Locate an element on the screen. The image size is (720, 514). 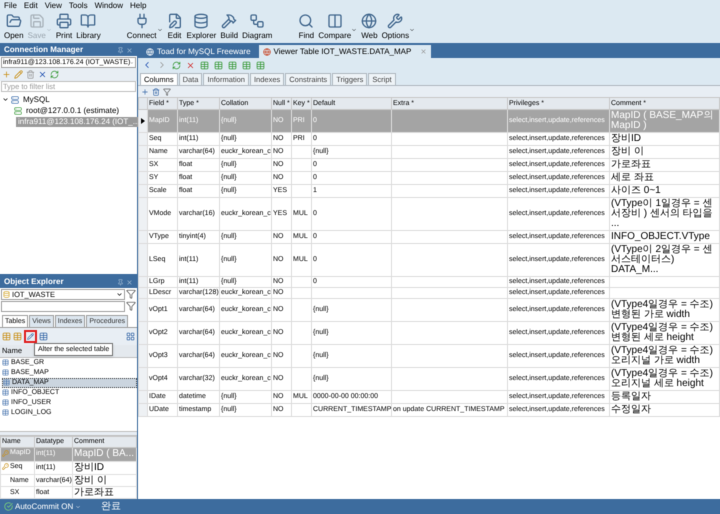
alter-table-button is located at coordinates (30, 336).